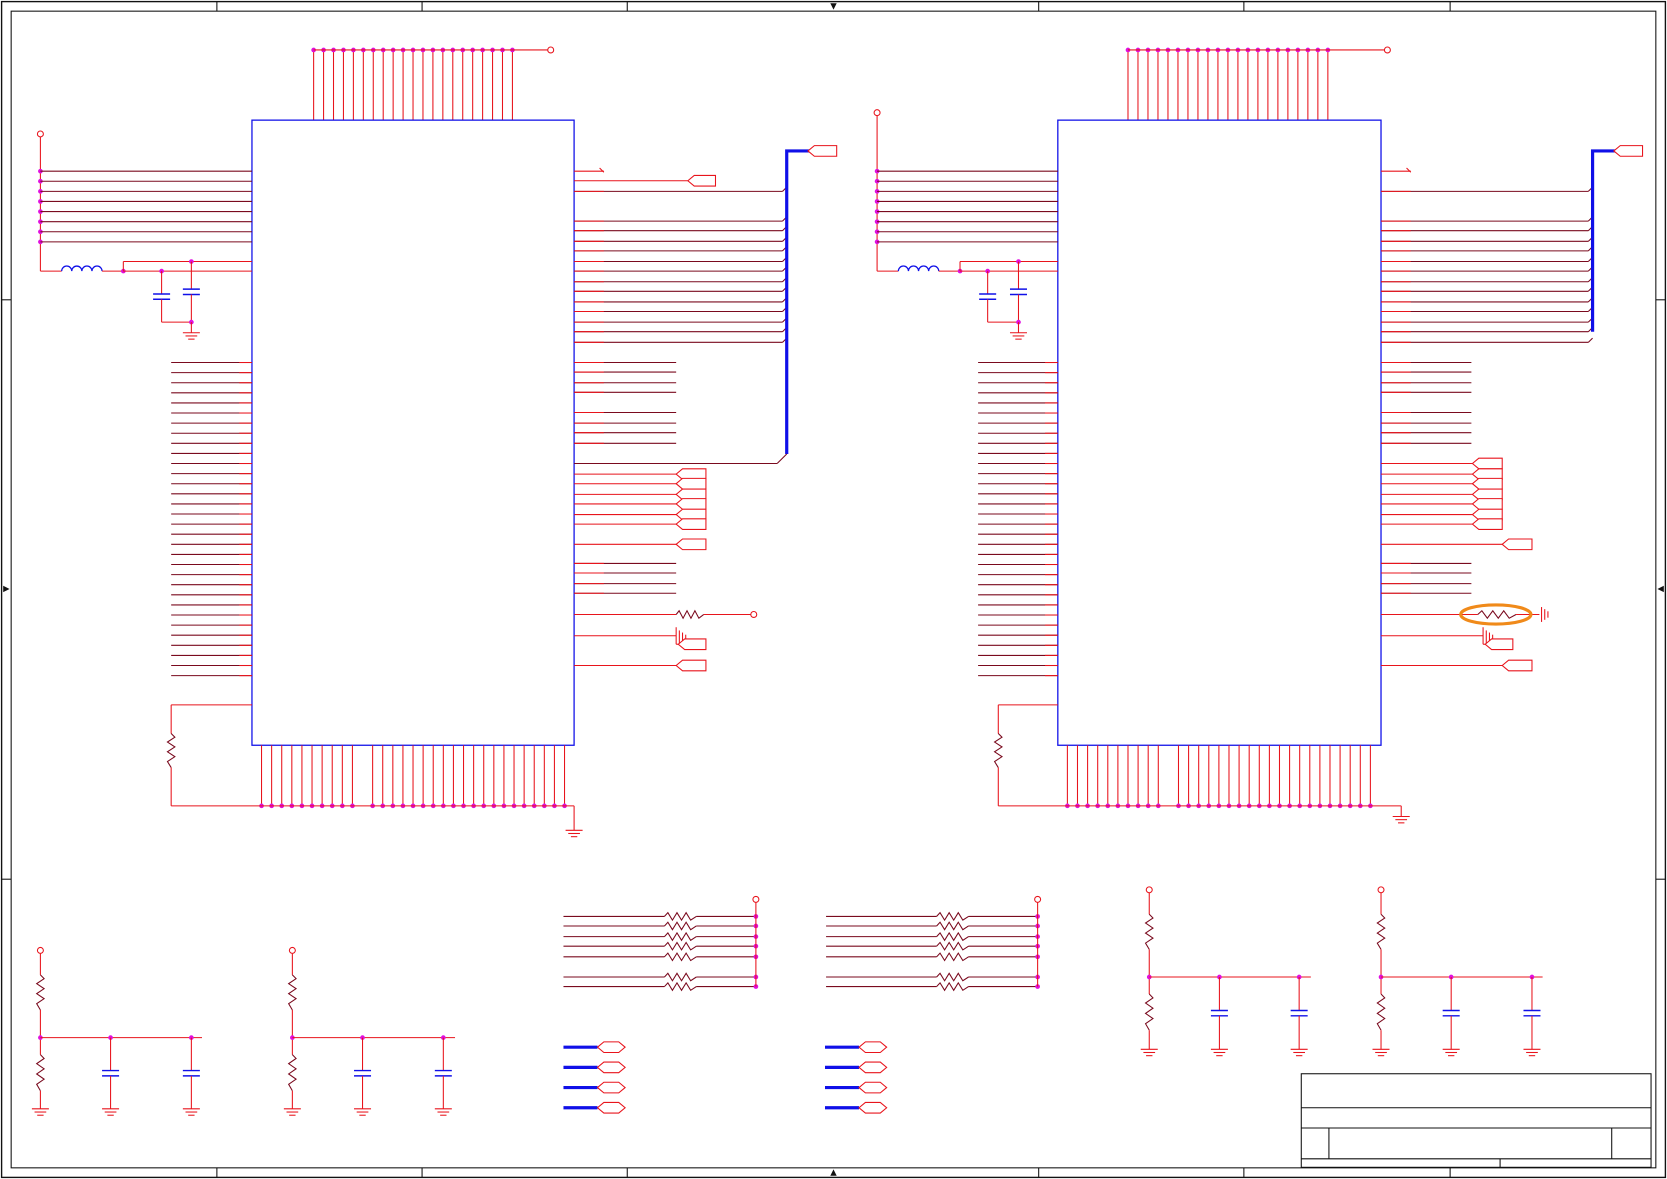 The height and width of the screenshot is (1179, 1667). What do you see at coordinates (1545, 614) in the screenshot?
I see `chassis-ground-symbol` at bounding box center [1545, 614].